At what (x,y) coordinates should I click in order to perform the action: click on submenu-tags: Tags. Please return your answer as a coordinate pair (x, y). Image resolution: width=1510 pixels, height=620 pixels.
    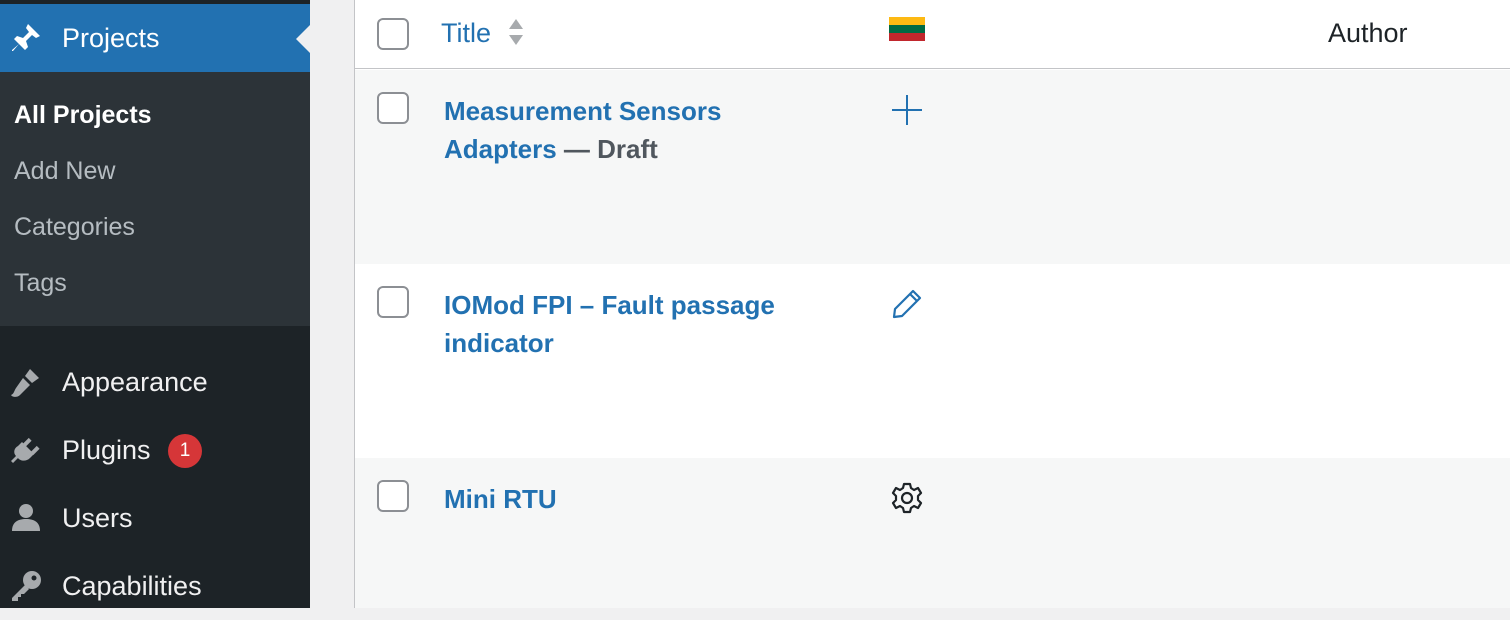
    Looking at the image, I should click on (40, 283).